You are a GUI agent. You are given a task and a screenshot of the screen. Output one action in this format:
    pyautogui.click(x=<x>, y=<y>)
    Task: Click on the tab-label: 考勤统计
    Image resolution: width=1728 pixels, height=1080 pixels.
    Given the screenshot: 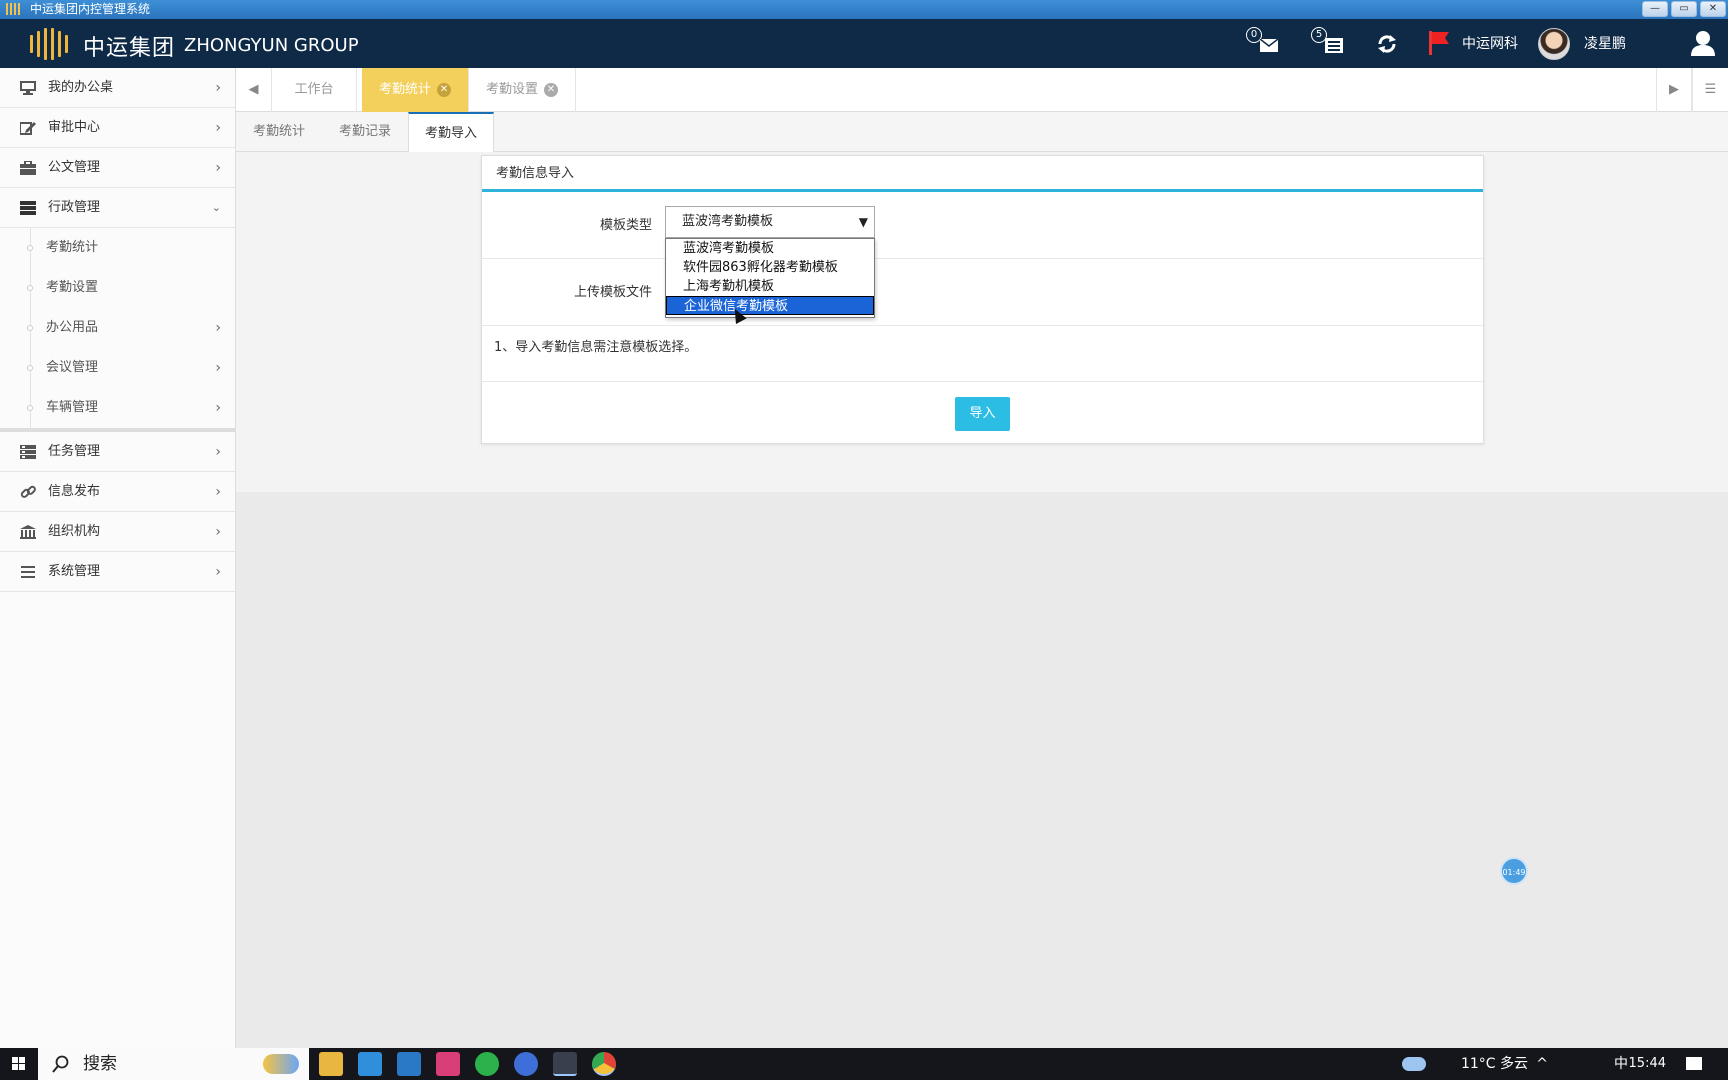 What is the action you would take?
    pyautogui.click(x=404, y=89)
    